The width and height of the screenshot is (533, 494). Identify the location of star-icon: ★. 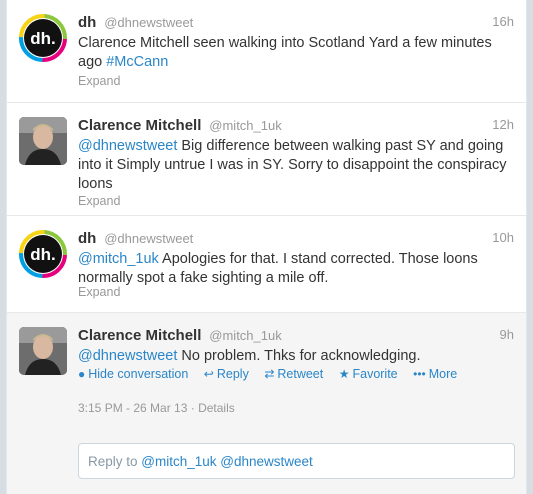
(344, 374).